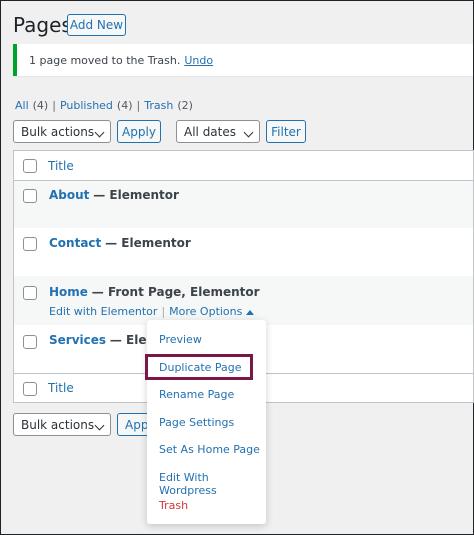 This screenshot has width=474, height=535. What do you see at coordinates (198, 60) in the screenshot?
I see `undo-link: Undo` at bounding box center [198, 60].